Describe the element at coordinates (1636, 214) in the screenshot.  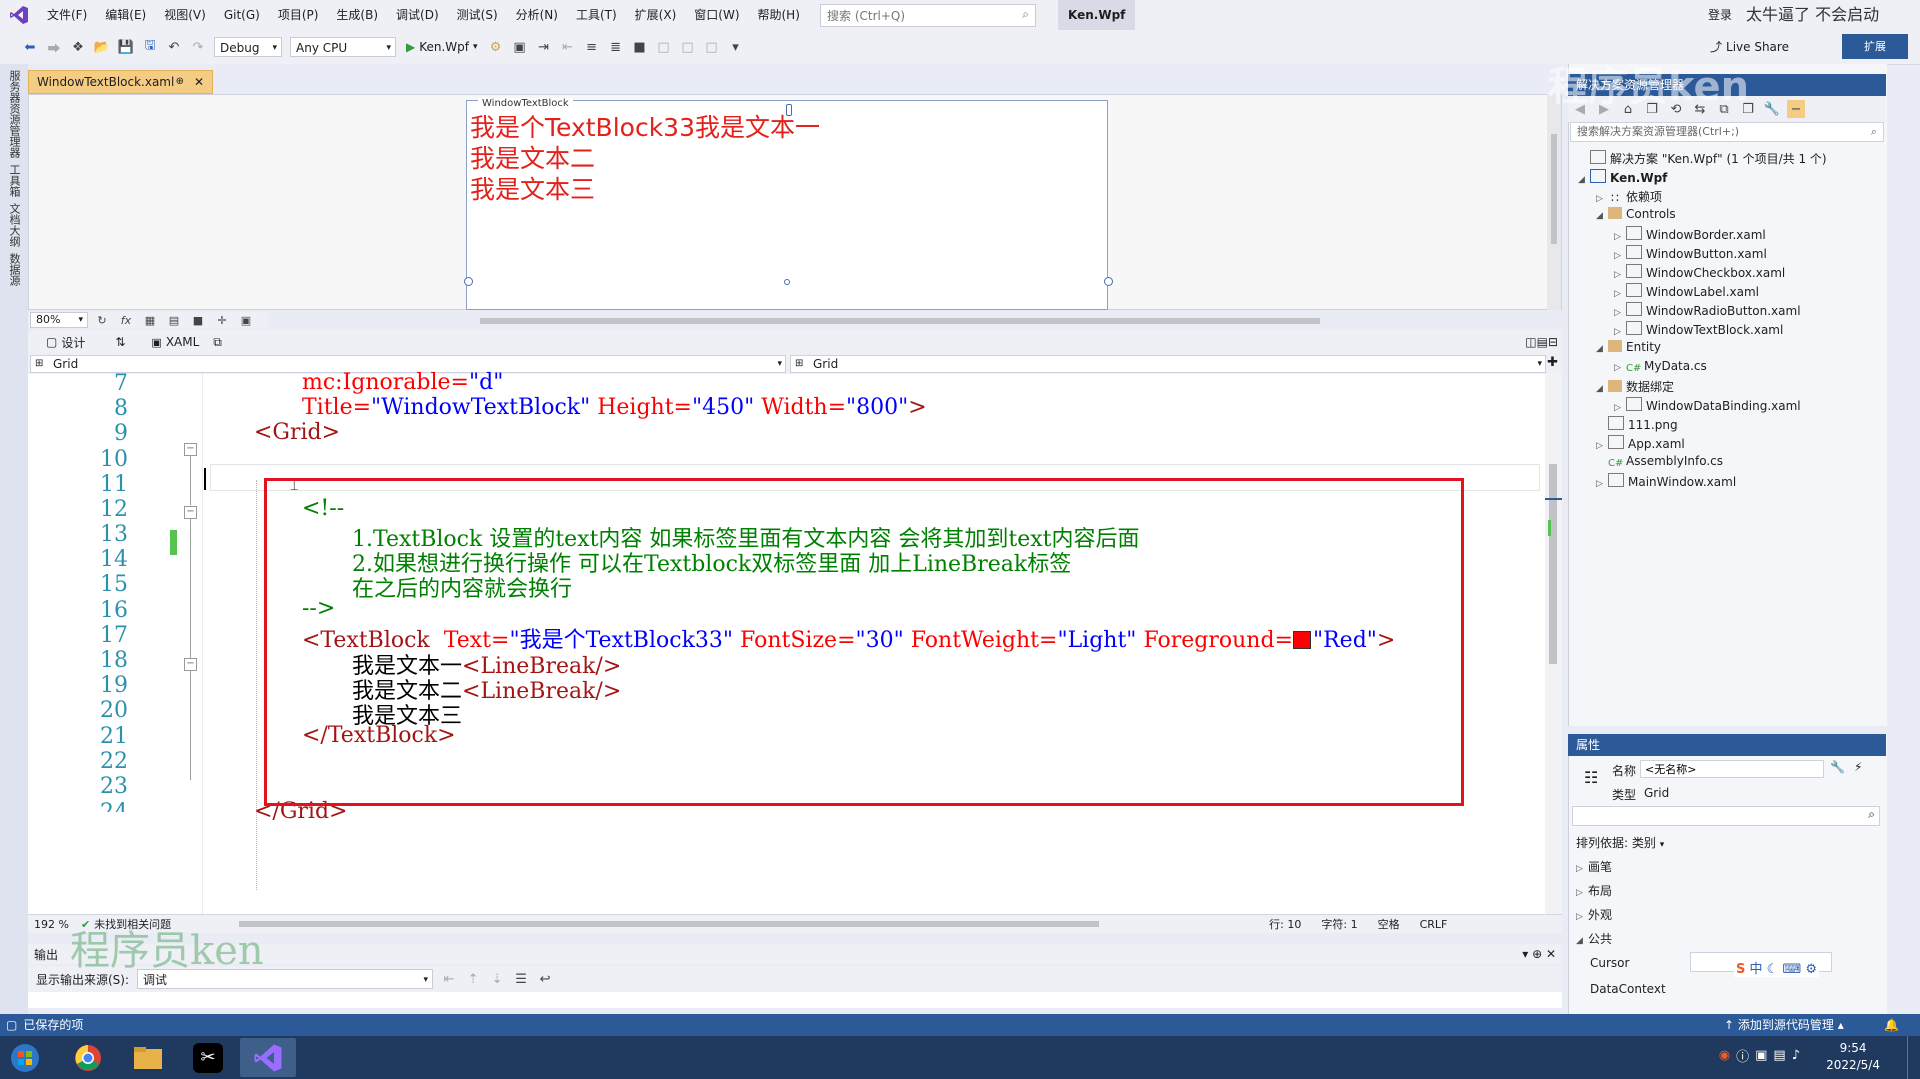
I see `tree-item-folder: ◢ Controls` at that location.